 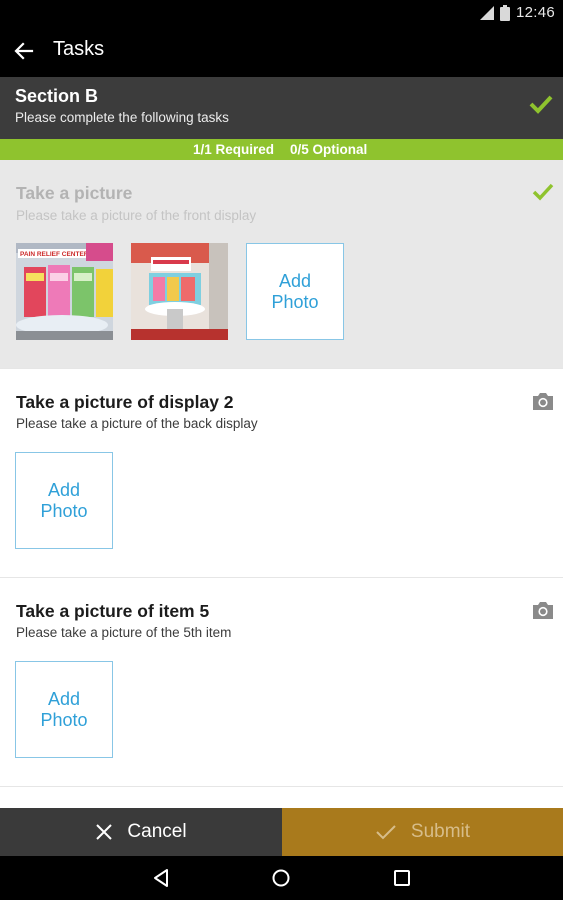 I want to click on cancel-button: Cancel, so click(x=141, y=832).